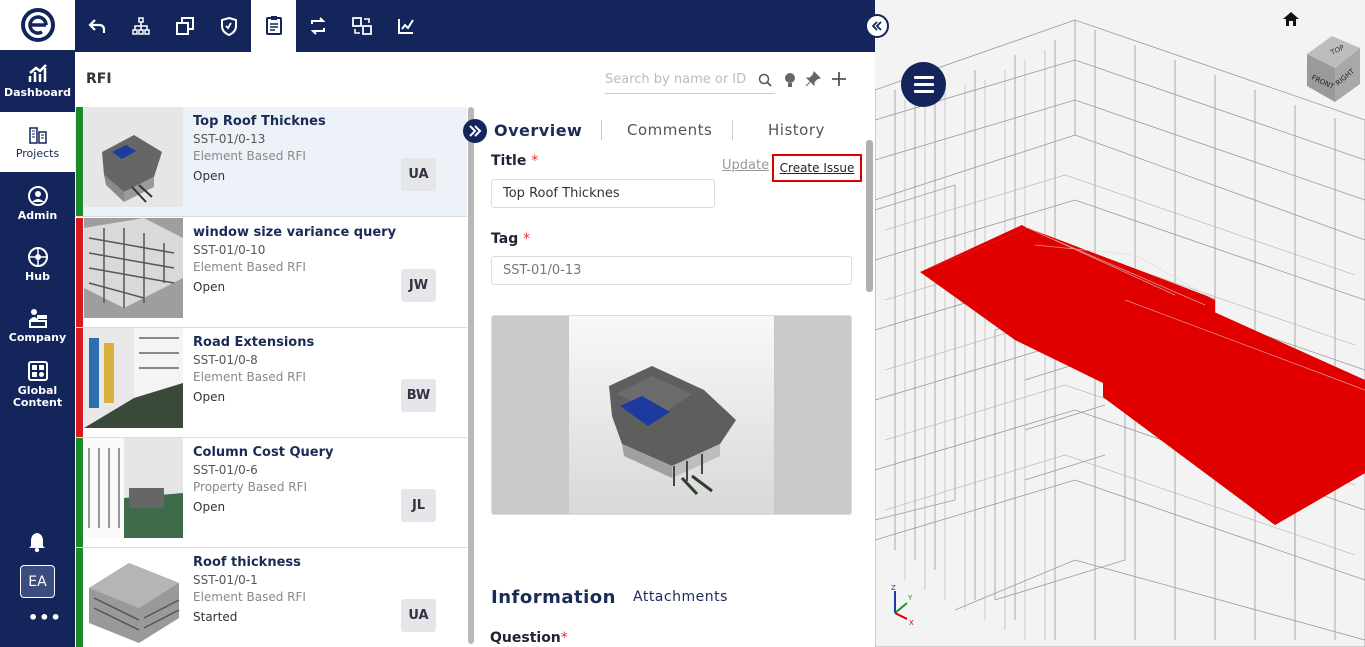 Image resolution: width=1365 pixels, height=647 pixels. I want to click on shield-icon, so click(229, 26).